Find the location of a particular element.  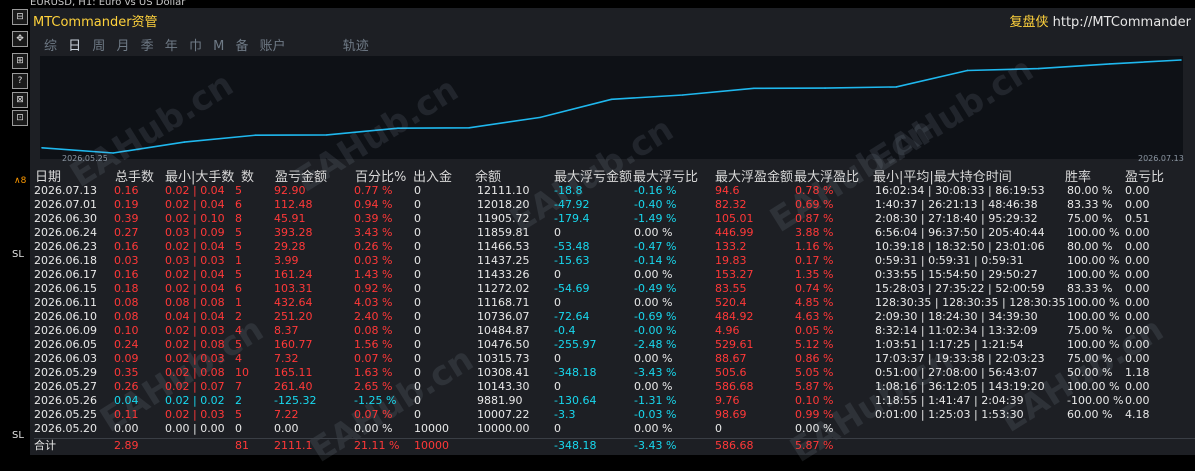

cell-pnl: 7.22 is located at coordinates (286, 414).